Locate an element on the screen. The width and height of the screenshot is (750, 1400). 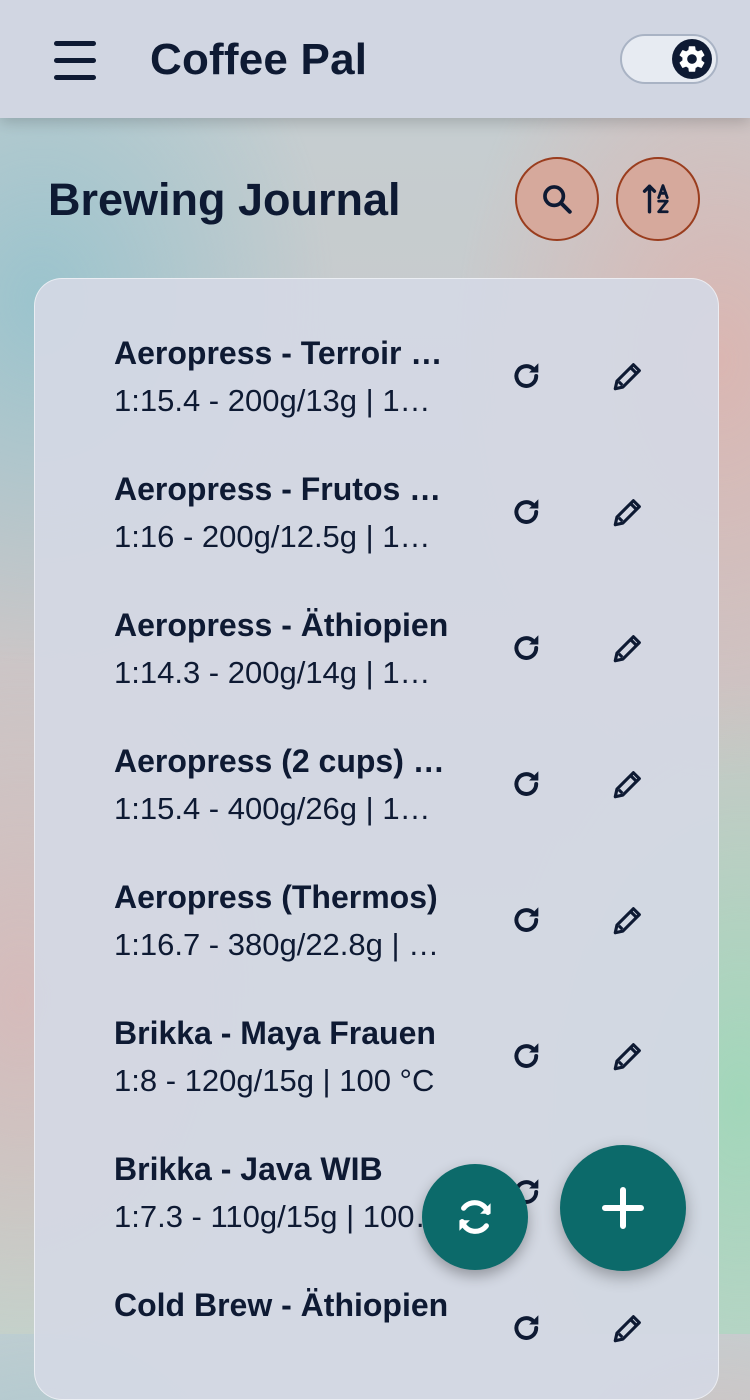
sort-alpha-icon is located at coordinates (655, 199).